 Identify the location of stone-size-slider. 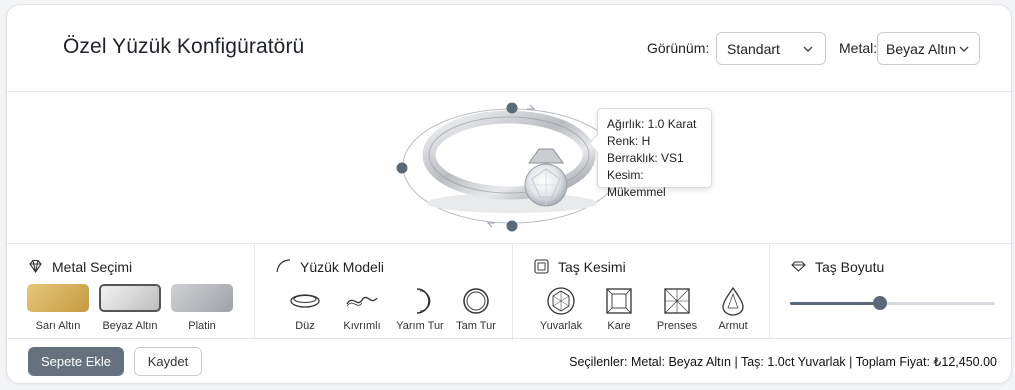
(892, 303).